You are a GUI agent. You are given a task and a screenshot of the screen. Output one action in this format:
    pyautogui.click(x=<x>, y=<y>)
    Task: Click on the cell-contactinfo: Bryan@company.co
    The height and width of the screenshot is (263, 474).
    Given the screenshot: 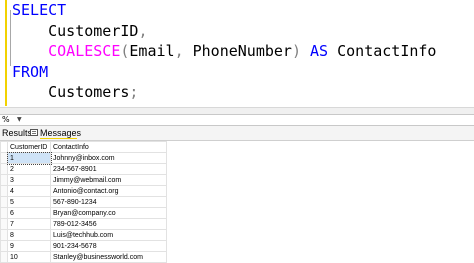 What is the action you would take?
    pyautogui.click(x=108, y=213)
    